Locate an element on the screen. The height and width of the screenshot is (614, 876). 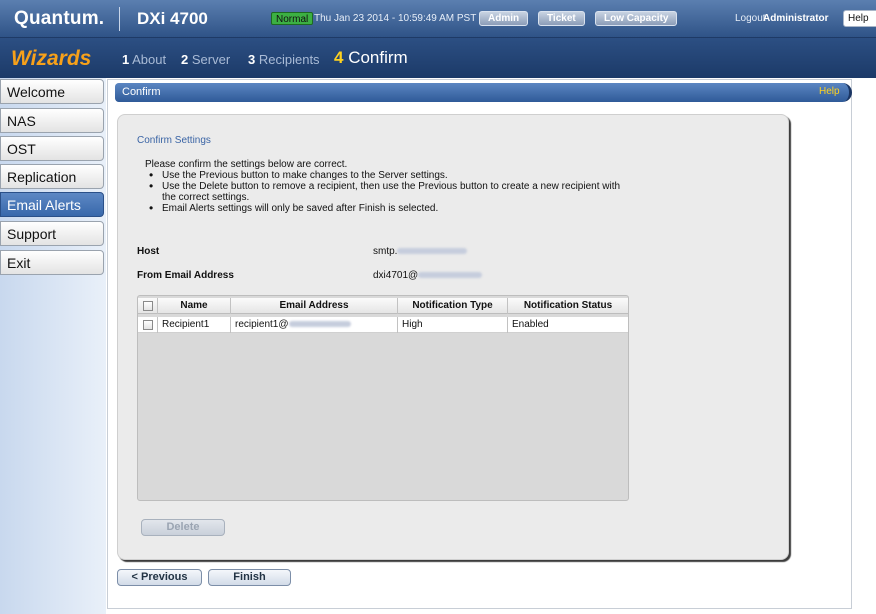
step-label: Confirm is located at coordinates (378, 57).